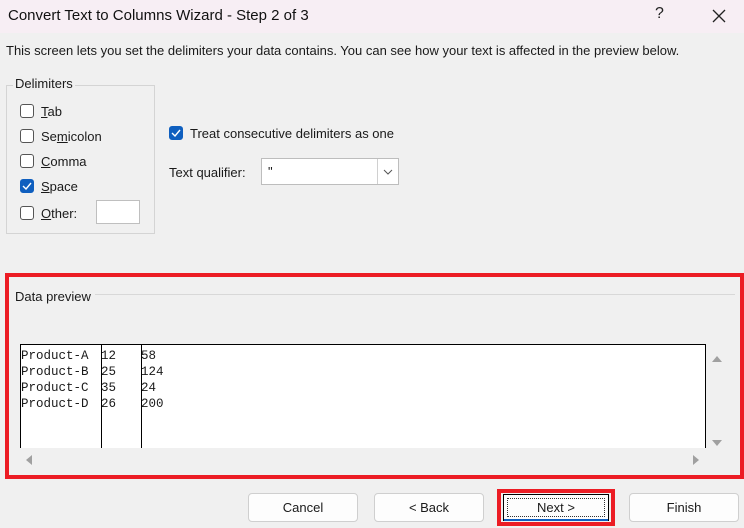 This screenshot has height=528, width=744. I want to click on dropdown-button, so click(387, 171).